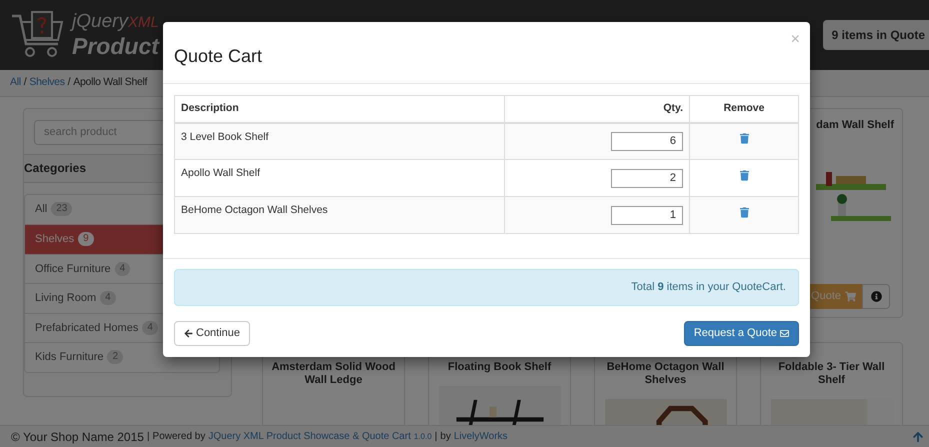 The height and width of the screenshot is (447, 929). I want to click on close-button: ×, so click(795, 40).